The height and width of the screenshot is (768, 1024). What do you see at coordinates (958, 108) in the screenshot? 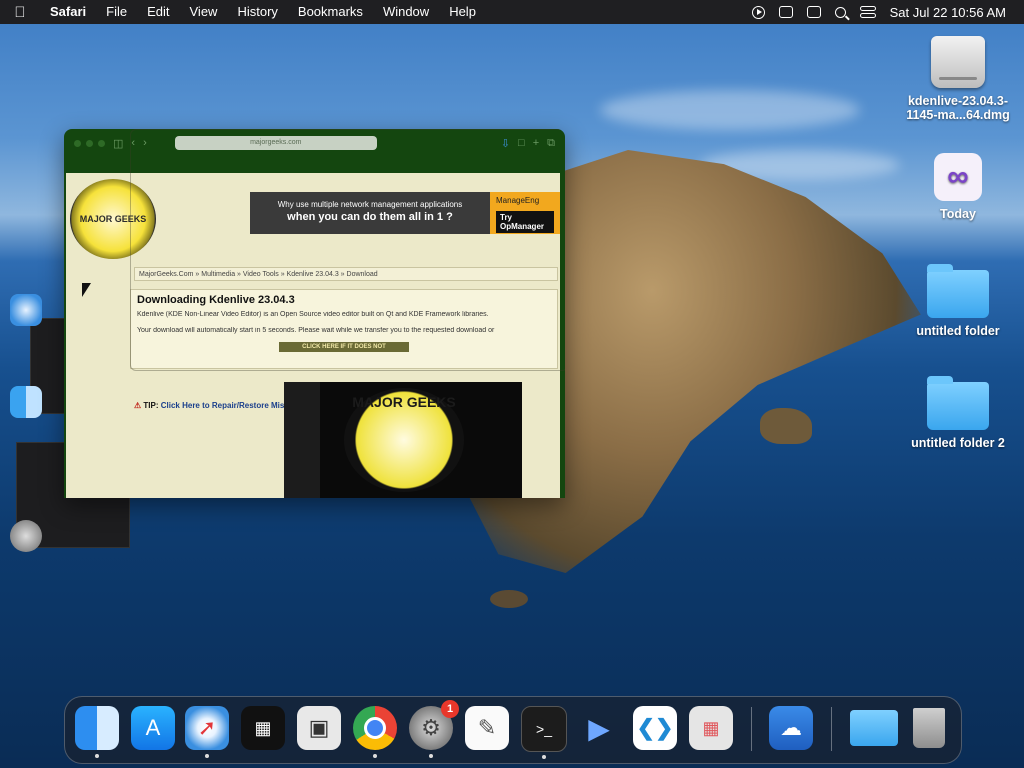
I see `desktop-icon-label: kdenlive-23.04.3-1145-ma...64.dmg` at bounding box center [958, 108].